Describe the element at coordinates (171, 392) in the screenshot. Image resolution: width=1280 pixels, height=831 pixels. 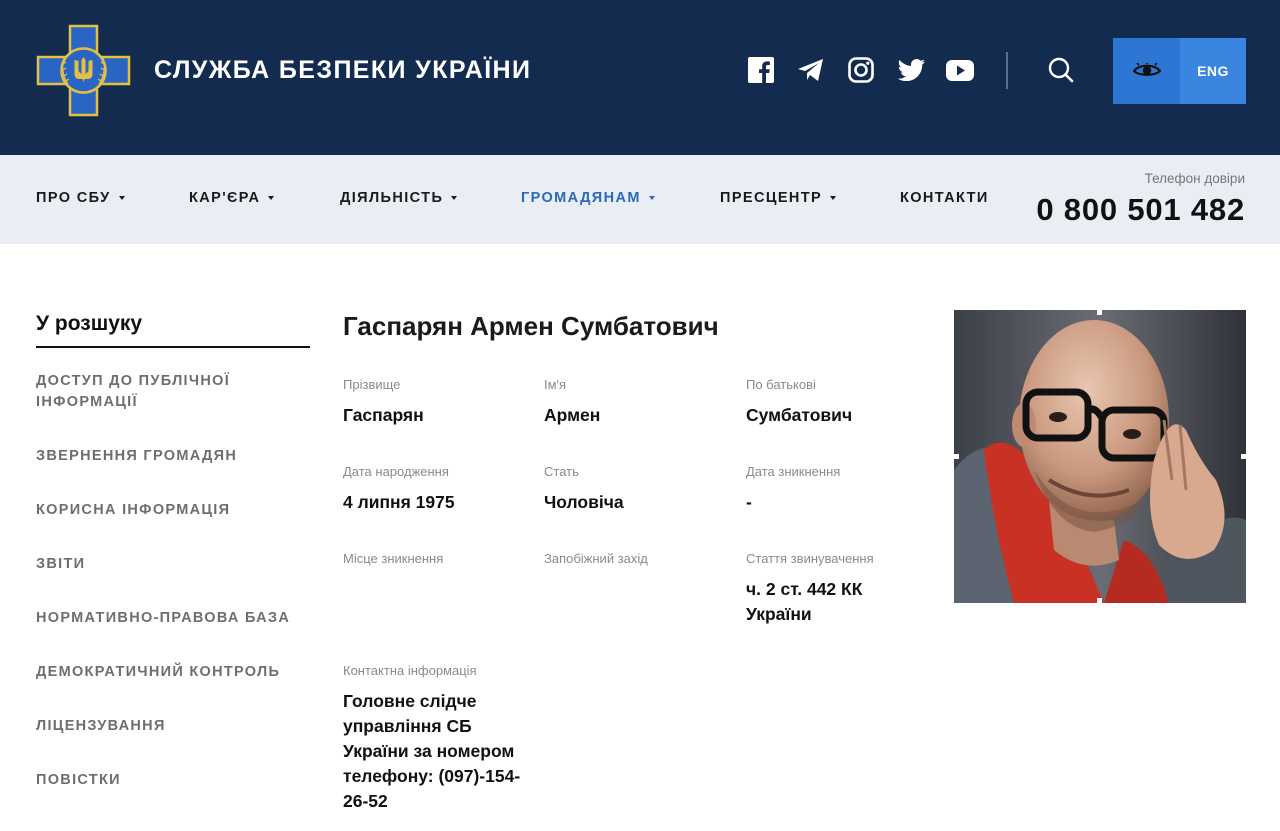
I see `sidebar-item-public-info: ДОСТУП ДО ПУБЛІЧНОЇ ІНФОРМАЦІЇ` at that location.